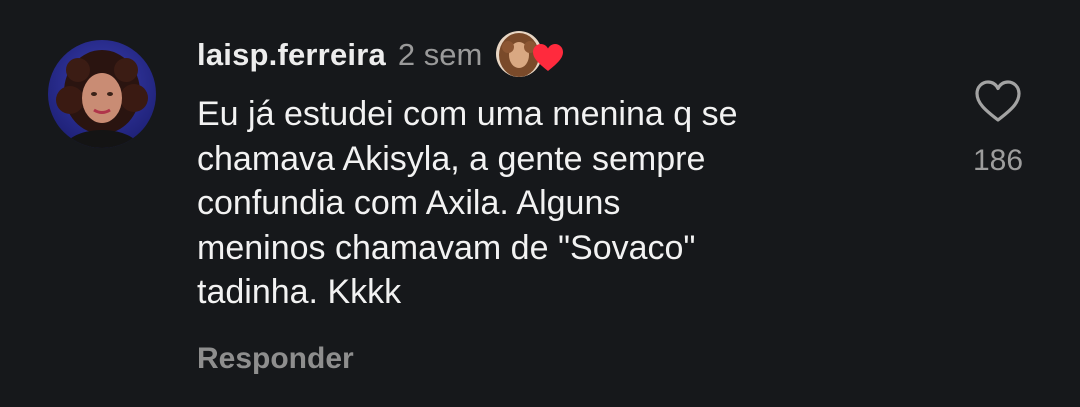 The width and height of the screenshot is (1080, 407). I want to click on reply-button: Responder, so click(275, 359).